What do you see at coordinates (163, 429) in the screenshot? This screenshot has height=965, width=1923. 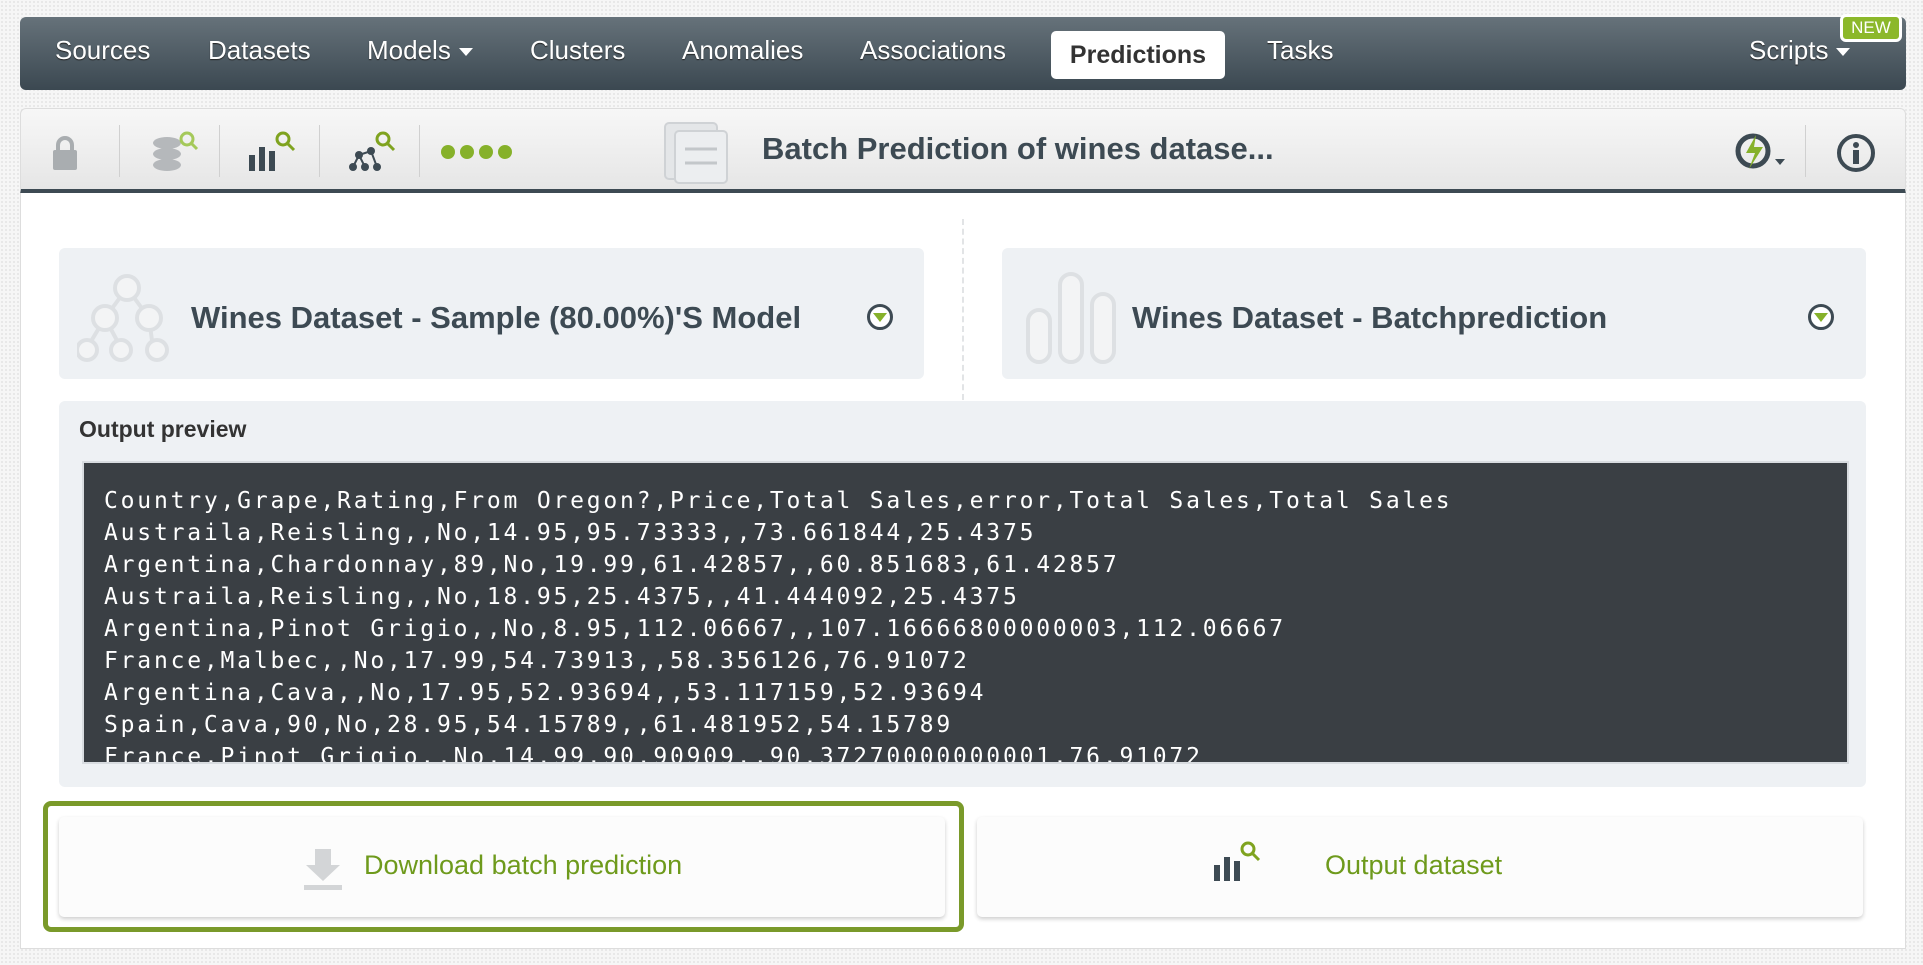 I see `output-preview-label: Output preview` at bounding box center [163, 429].